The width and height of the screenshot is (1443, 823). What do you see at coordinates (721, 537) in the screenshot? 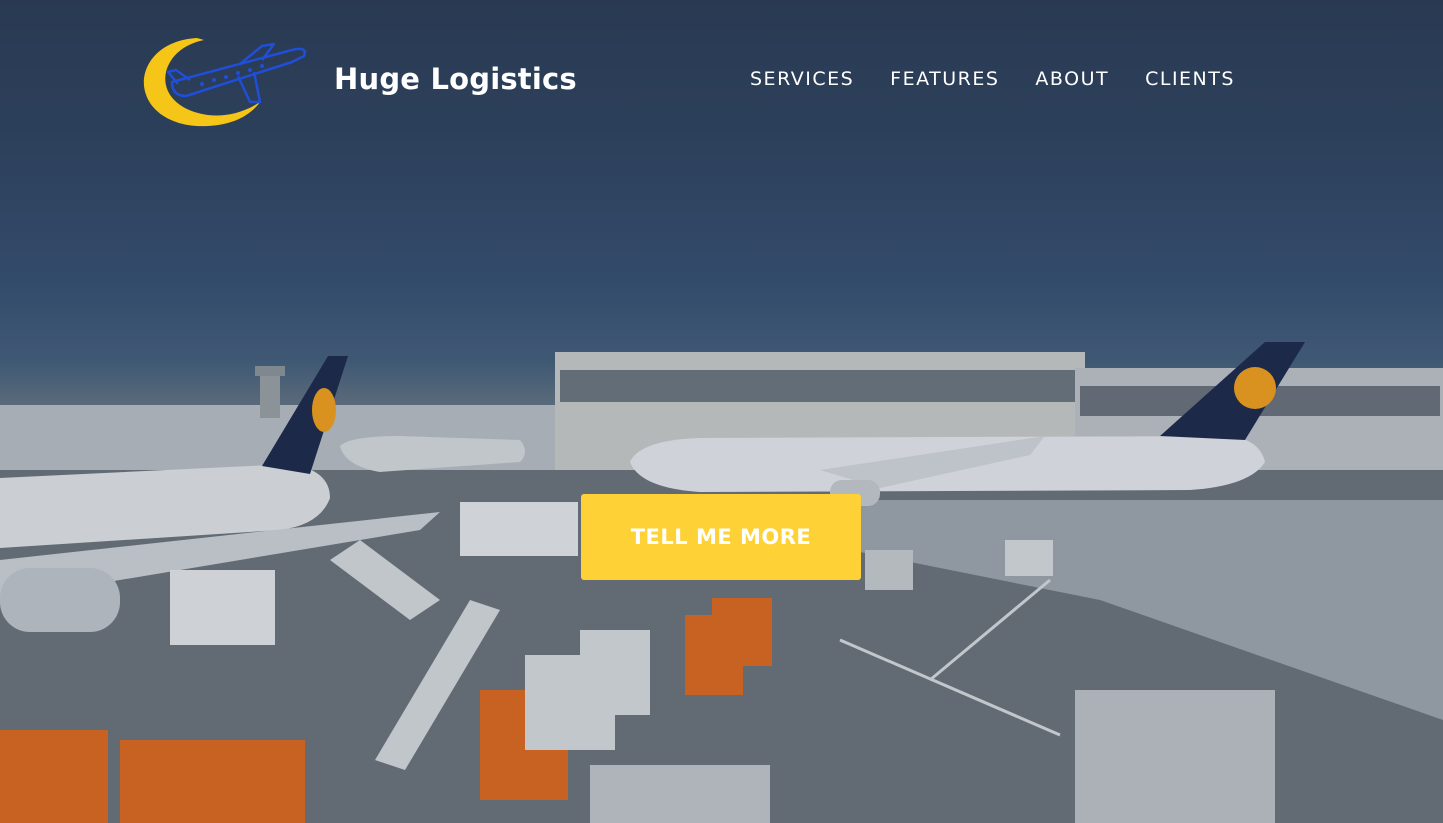
I see `tell-me-more-button: TELL ME MORE` at bounding box center [721, 537].